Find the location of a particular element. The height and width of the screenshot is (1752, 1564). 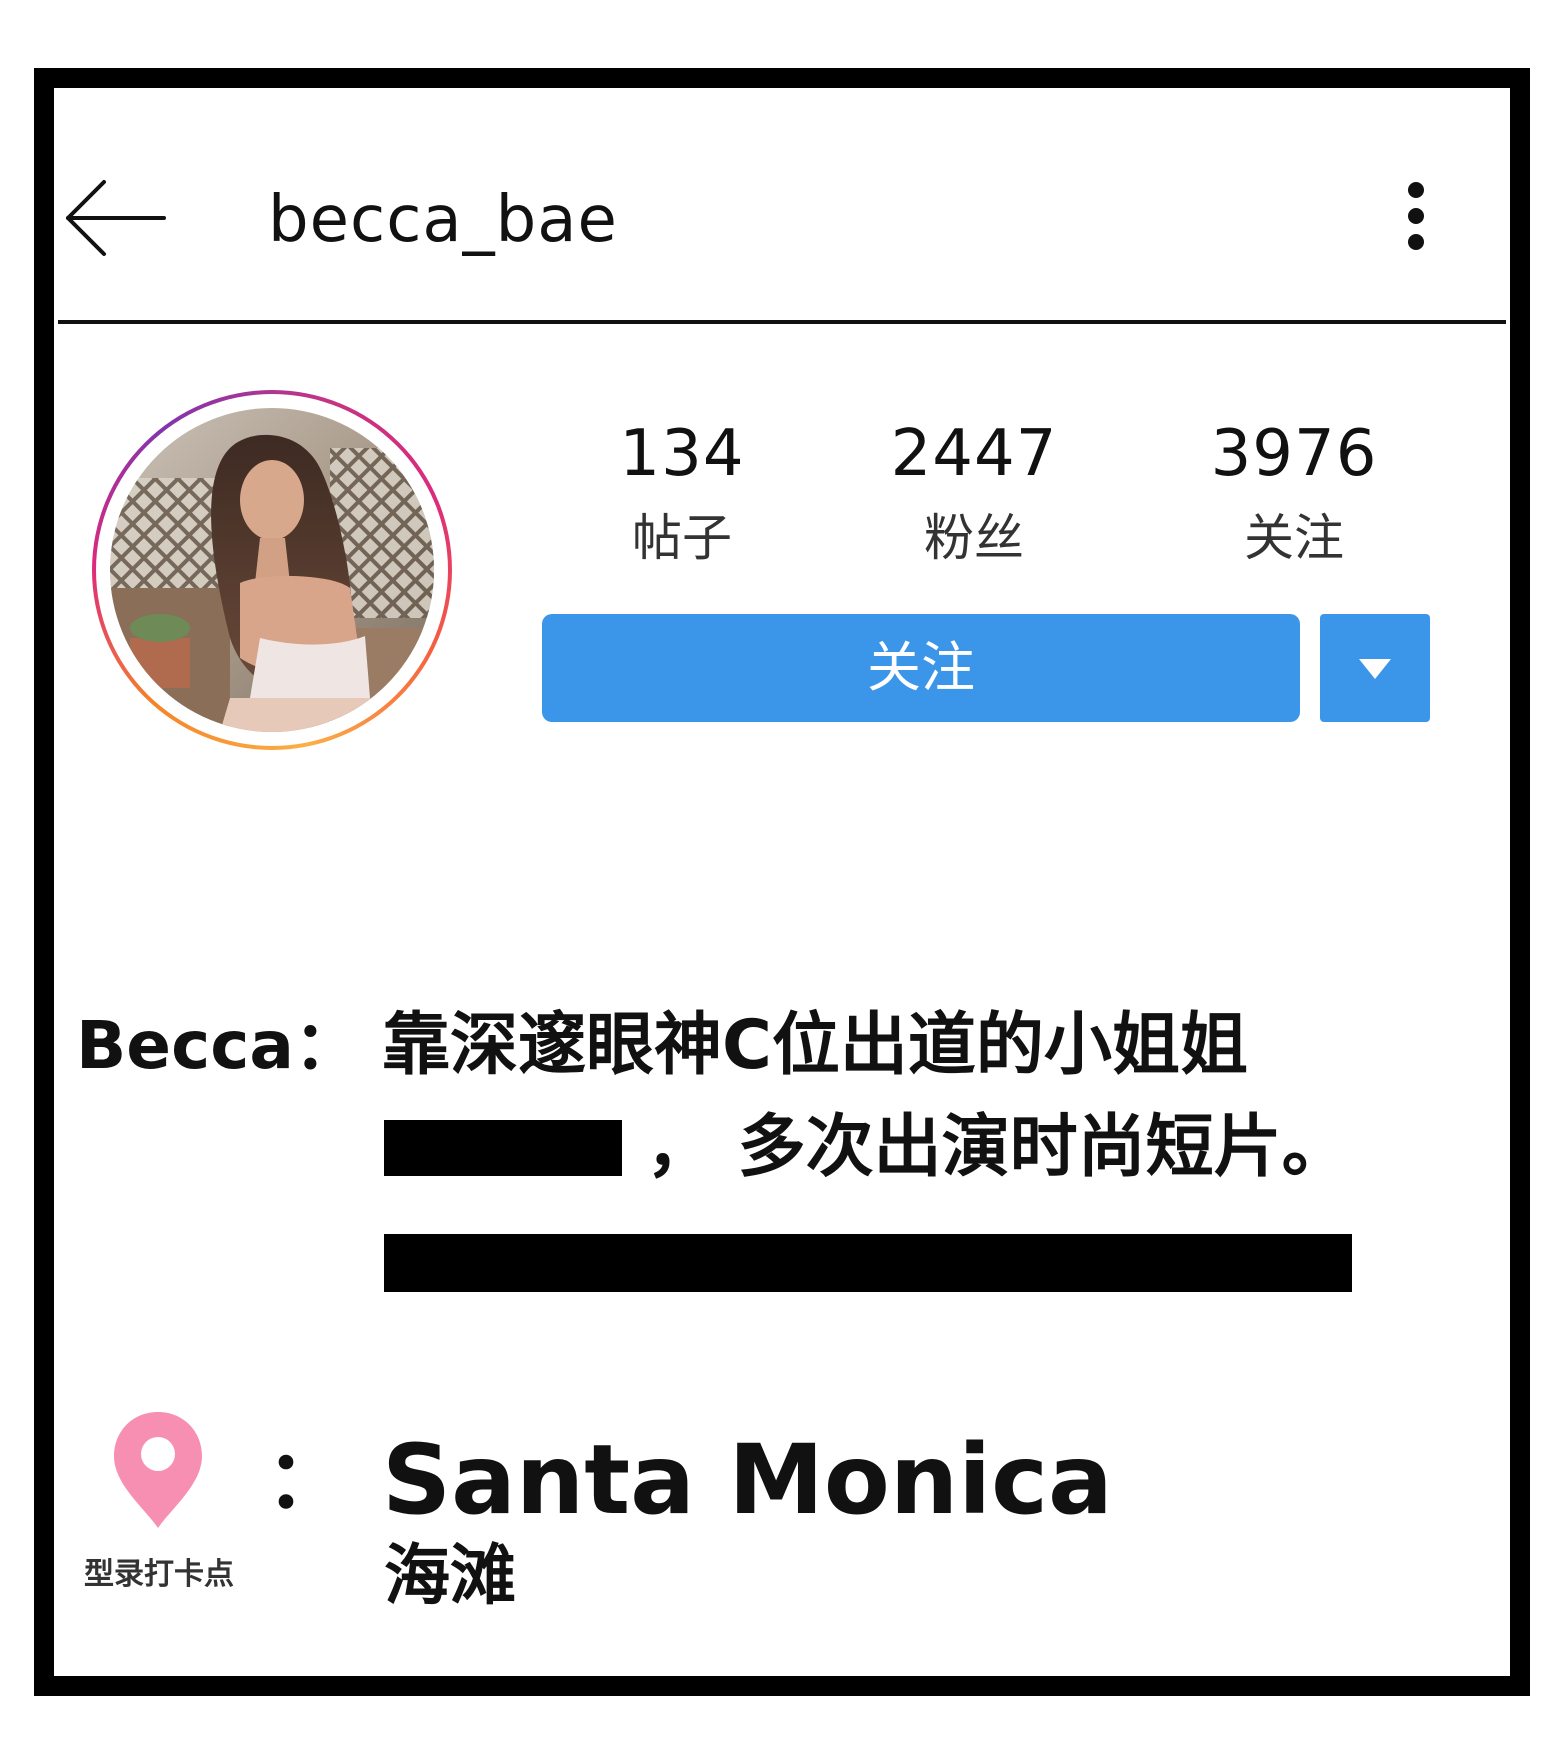

caret-down-icon is located at coordinates (1375, 669).